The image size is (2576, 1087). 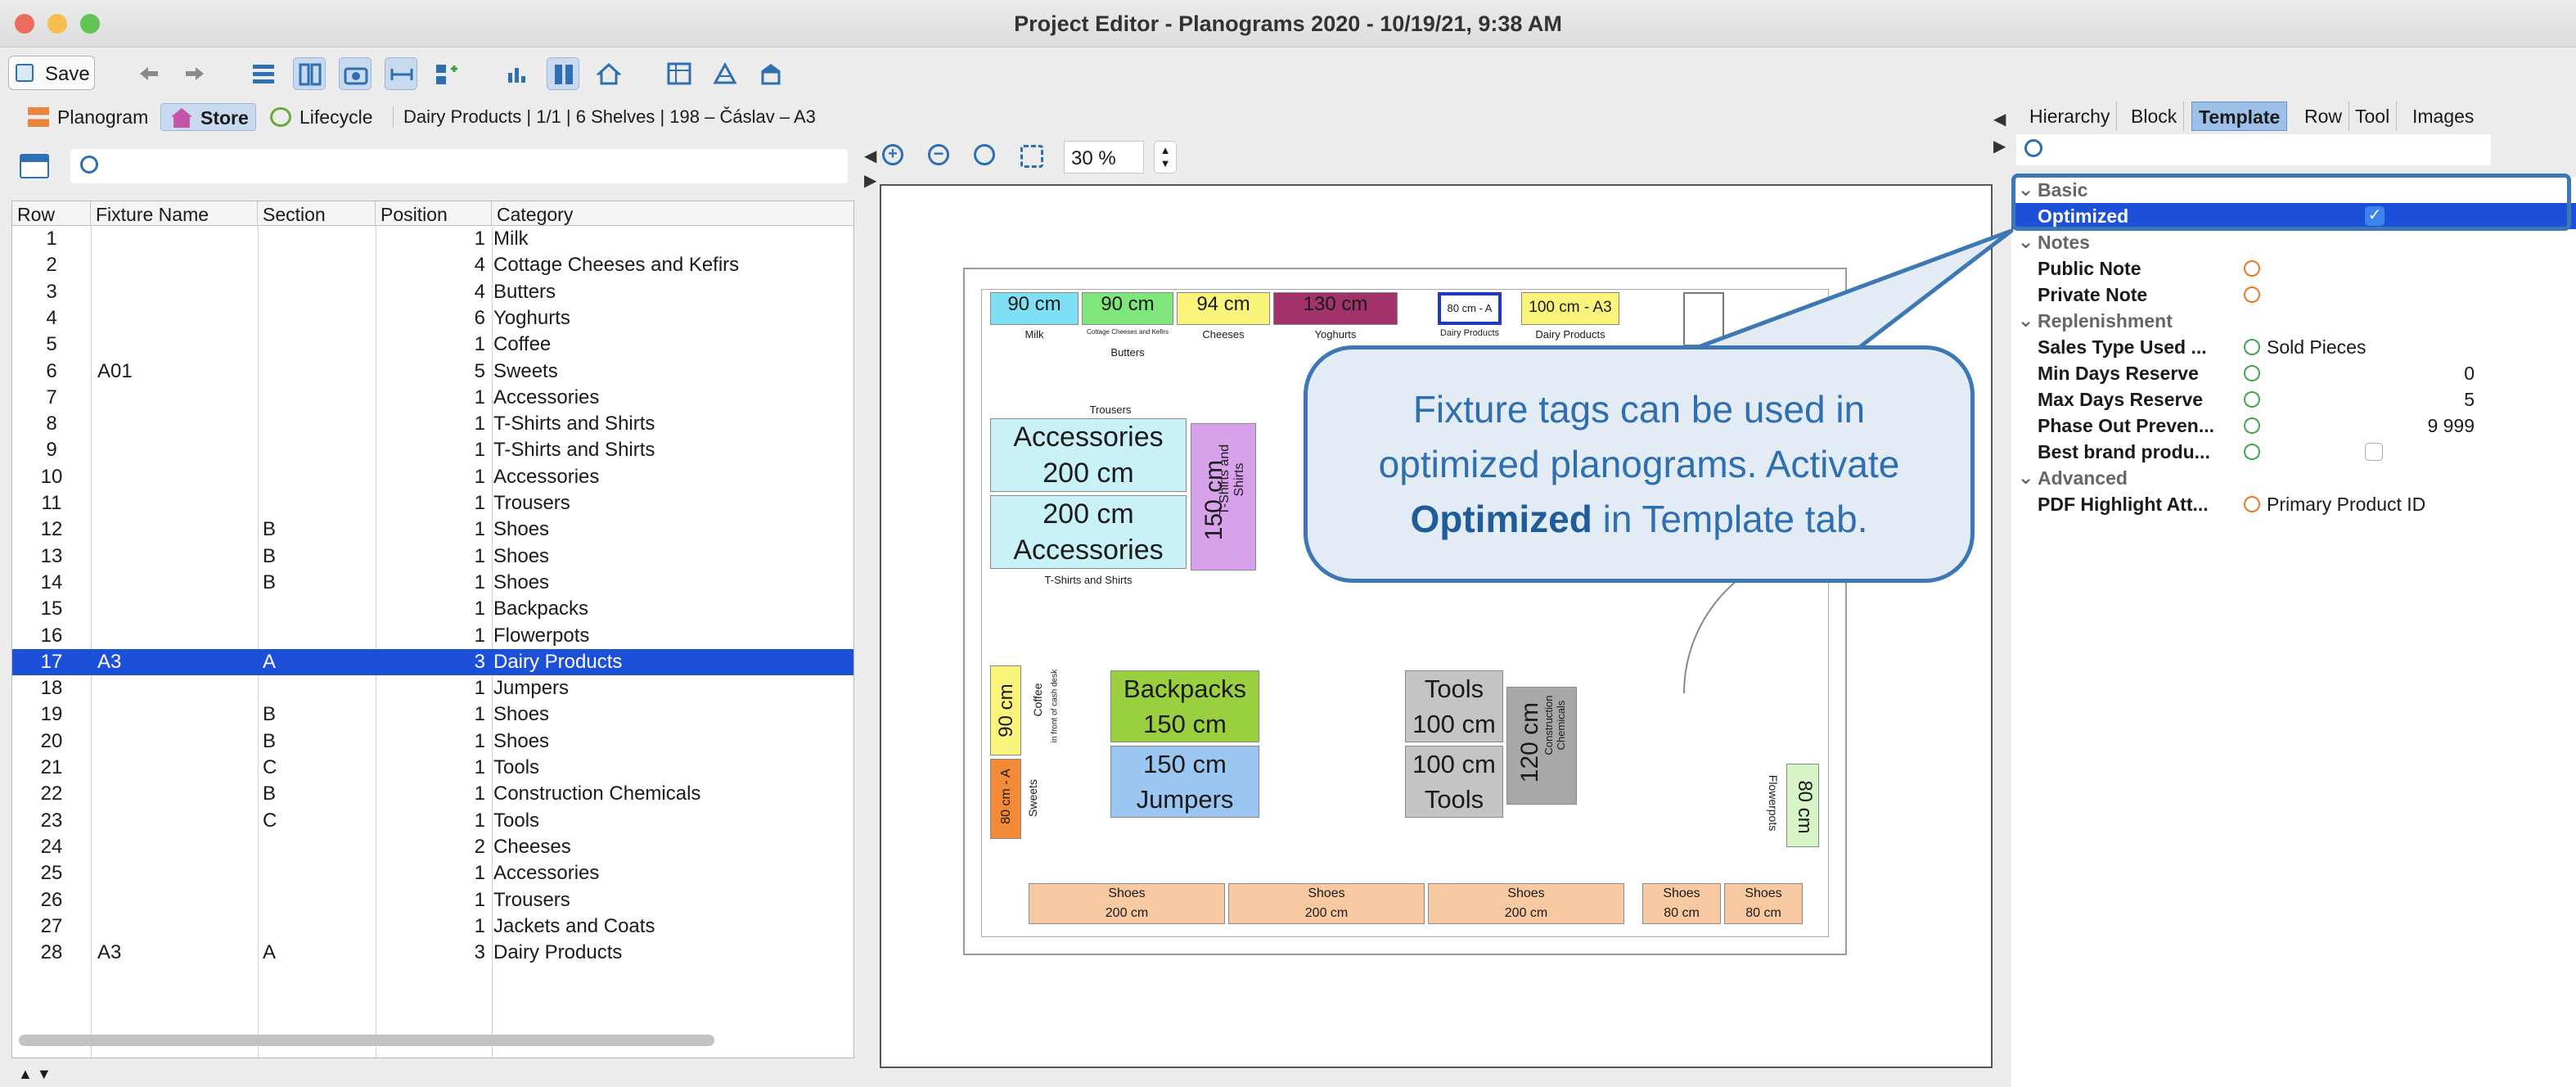 I want to click on fixture-tools-1: Tools 100 cm, so click(x=1454, y=706).